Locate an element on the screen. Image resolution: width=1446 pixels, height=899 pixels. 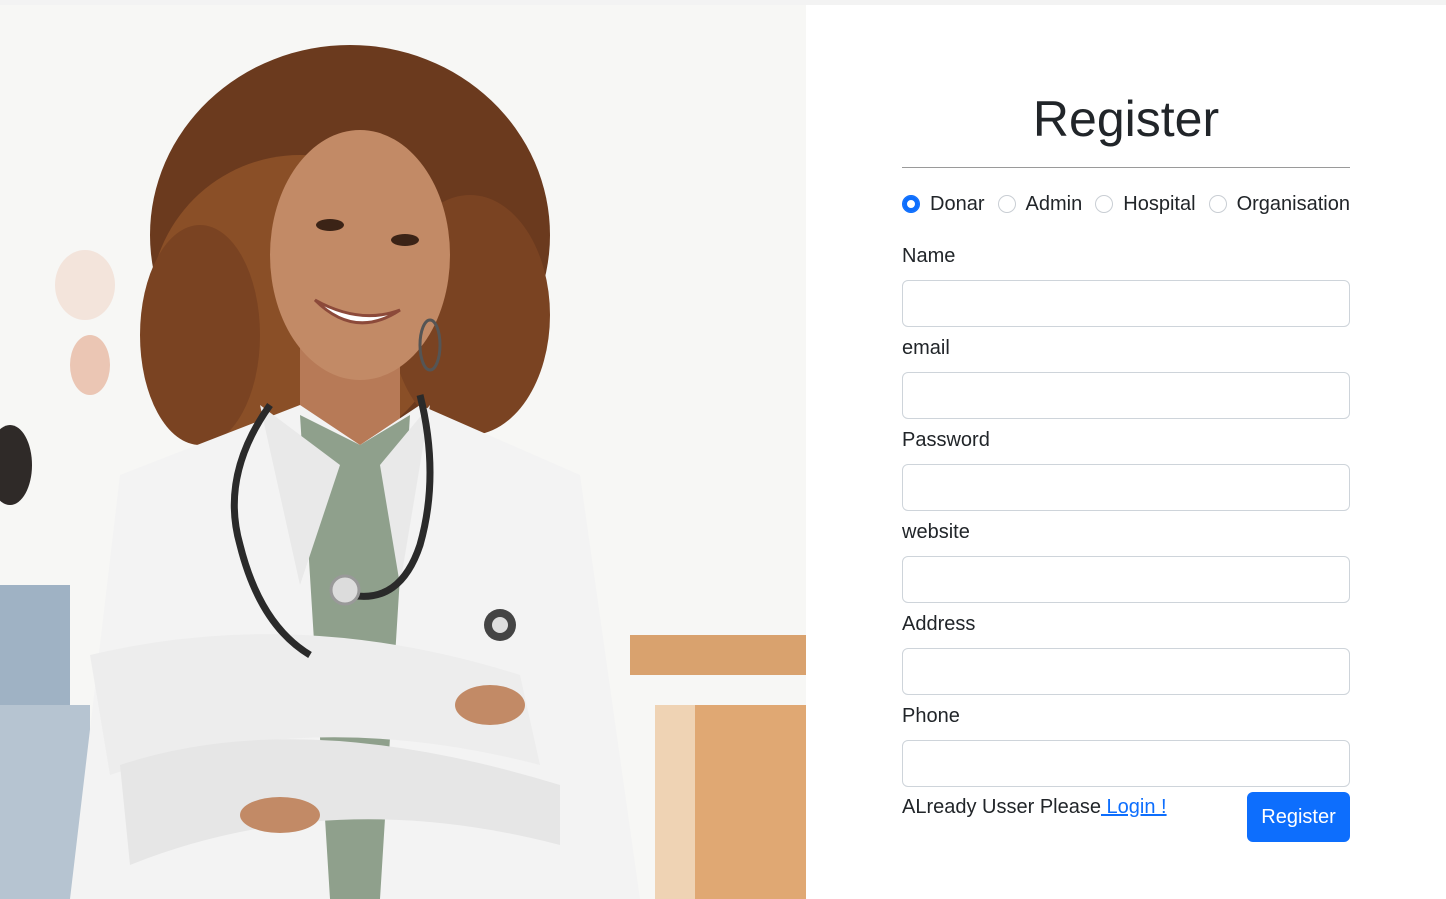
role-option-donar: Donar is located at coordinates (943, 204).